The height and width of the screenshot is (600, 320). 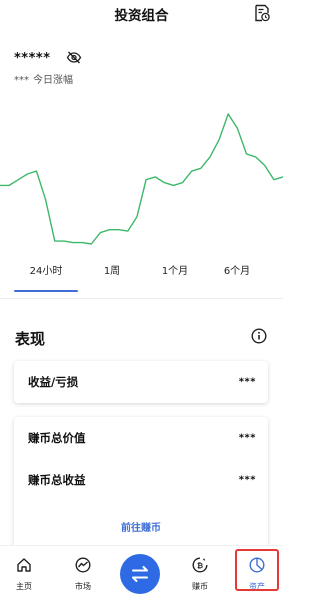 I want to click on swap-button, so click(x=140, y=574).